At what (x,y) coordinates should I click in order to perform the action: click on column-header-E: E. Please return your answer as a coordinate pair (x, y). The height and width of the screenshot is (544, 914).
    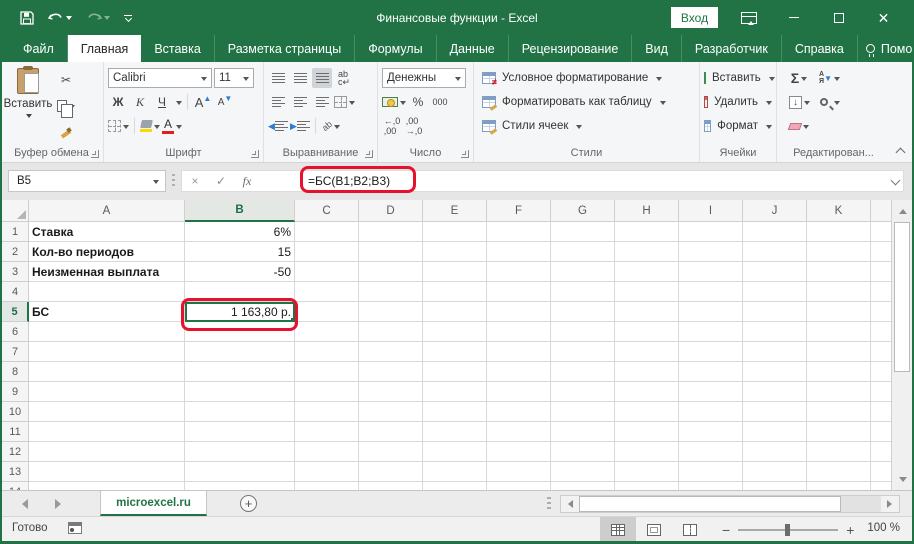
    Looking at the image, I should click on (455, 211).